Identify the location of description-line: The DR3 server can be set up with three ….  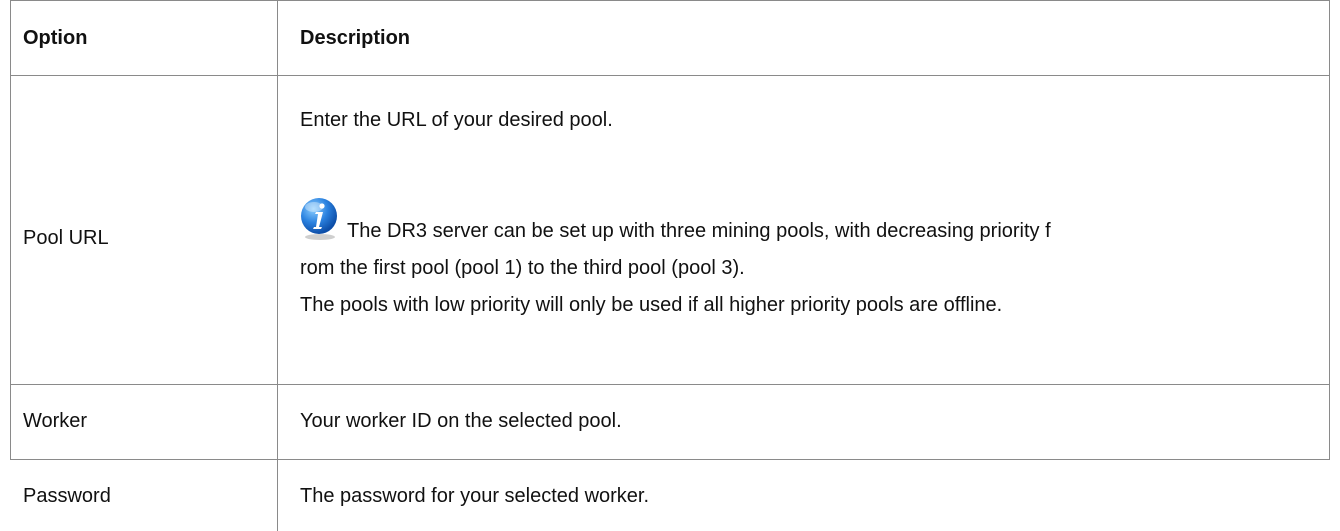
(699, 231).